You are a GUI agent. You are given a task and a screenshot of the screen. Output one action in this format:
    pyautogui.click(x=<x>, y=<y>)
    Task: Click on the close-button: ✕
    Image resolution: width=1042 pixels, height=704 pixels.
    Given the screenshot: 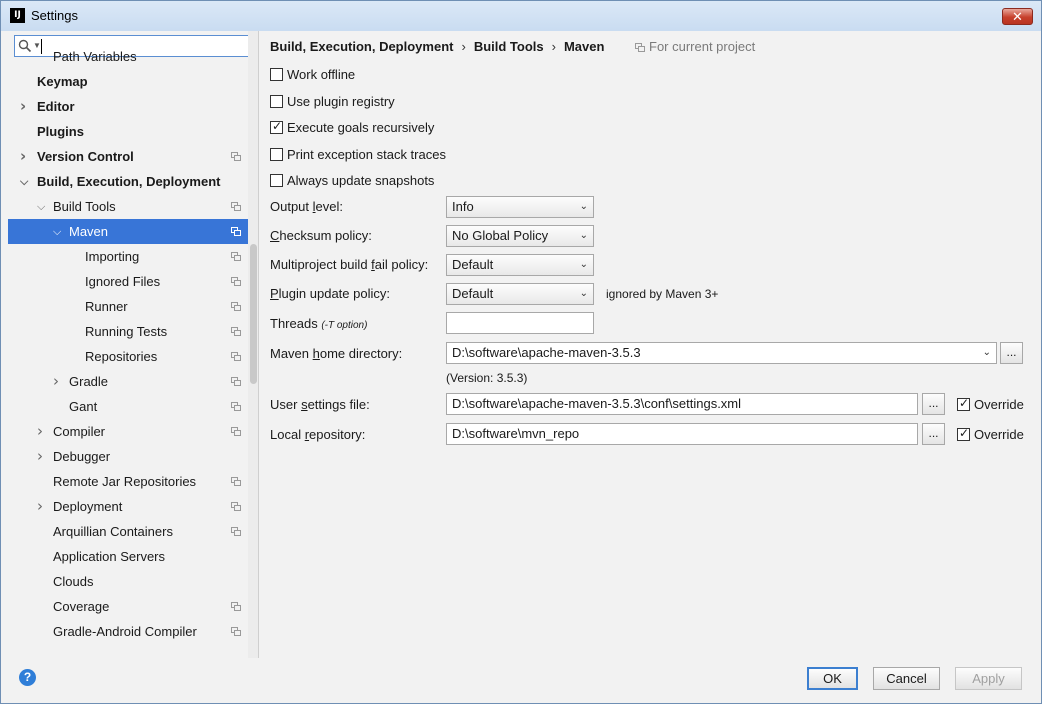 What is the action you would take?
    pyautogui.click(x=1017, y=16)
    